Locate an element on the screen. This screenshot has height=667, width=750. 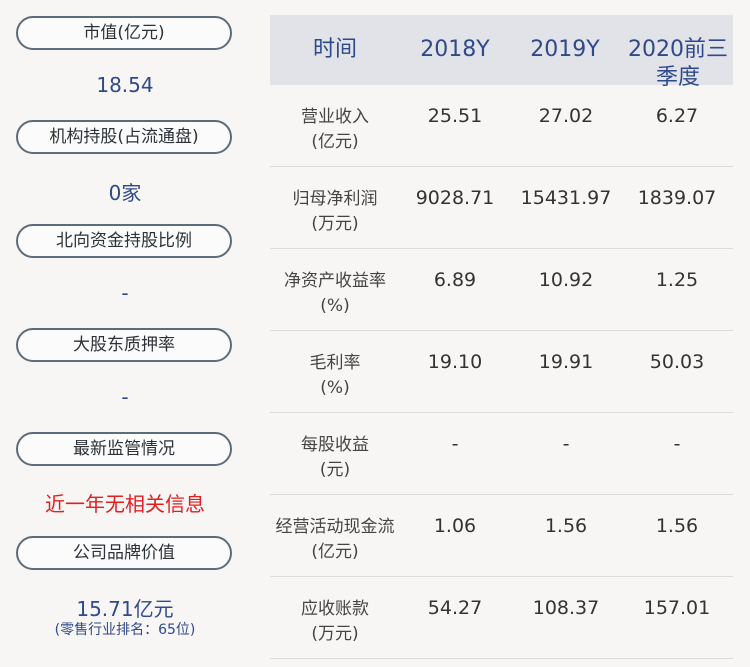
supervision-label: 最新监管情况 is located at coordinates (124, 449).